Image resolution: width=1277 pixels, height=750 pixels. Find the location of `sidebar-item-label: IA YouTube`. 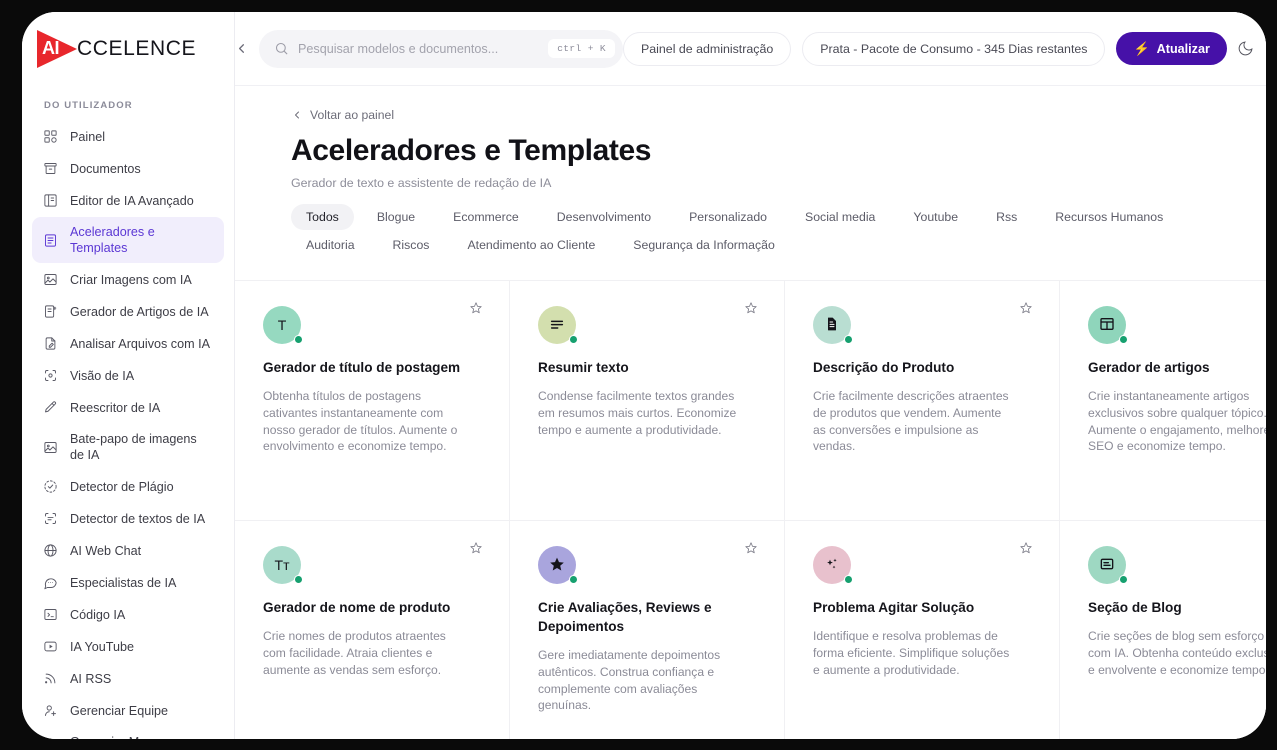

sidebar-item-label: IA YouTube is located at coordinates (102, 646).